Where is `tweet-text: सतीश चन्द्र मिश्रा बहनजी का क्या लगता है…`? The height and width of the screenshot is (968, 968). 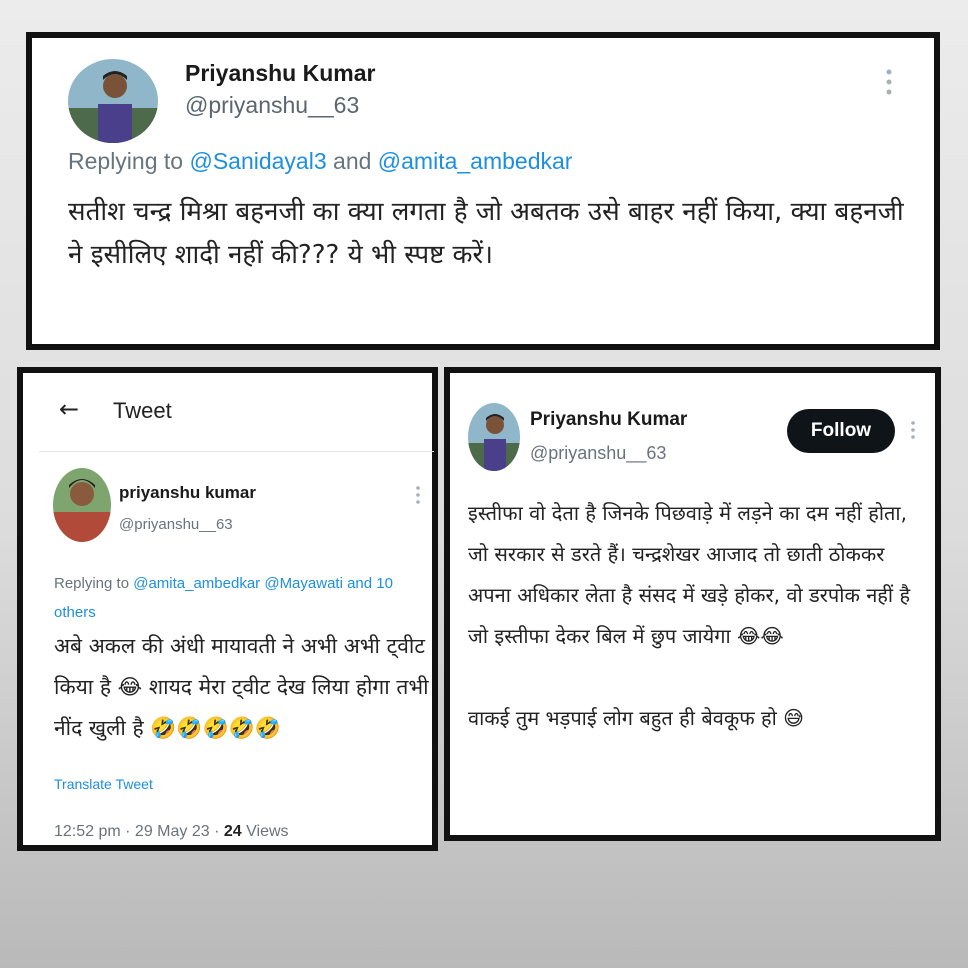
tweet-text: सतीश चन्द्र मिश्रा बहनजी का क्या लगता है… is located at coordinates (486, 233).